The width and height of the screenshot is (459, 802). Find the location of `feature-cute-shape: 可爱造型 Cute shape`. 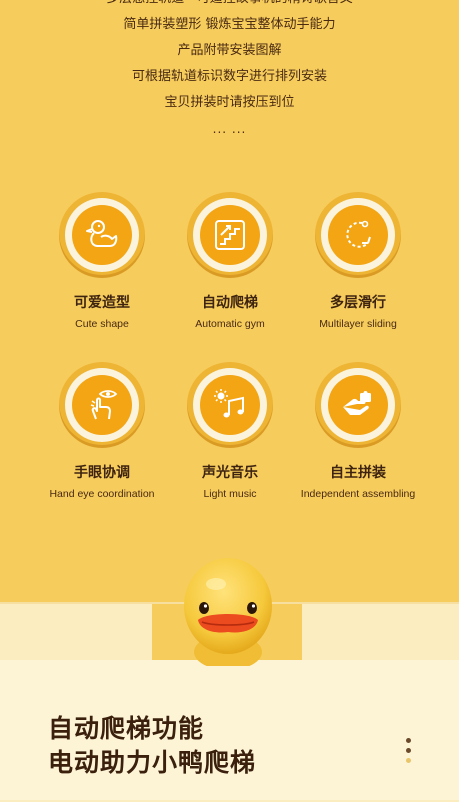

feature-cute-shape: 可爱造型 Cute shape is located at coordinates (102, 265).